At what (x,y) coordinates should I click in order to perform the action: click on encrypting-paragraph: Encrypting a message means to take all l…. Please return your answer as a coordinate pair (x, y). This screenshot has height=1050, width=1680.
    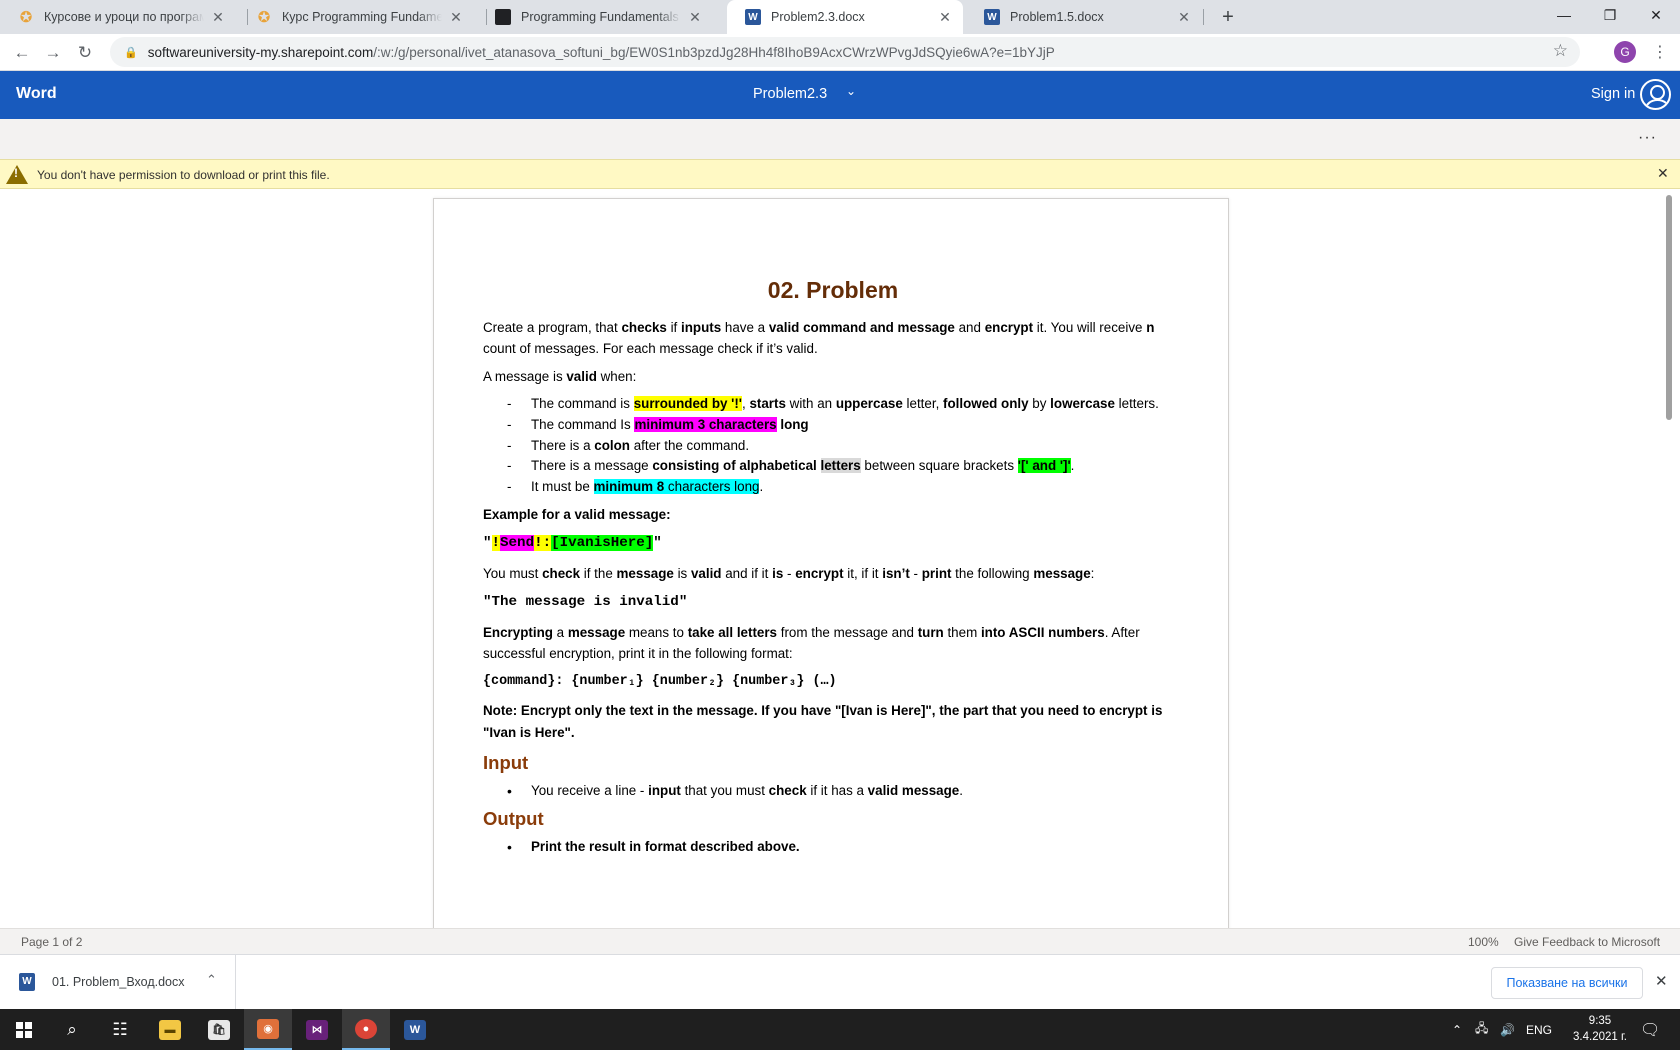
    Looking at the image, I should click on (811, 642).